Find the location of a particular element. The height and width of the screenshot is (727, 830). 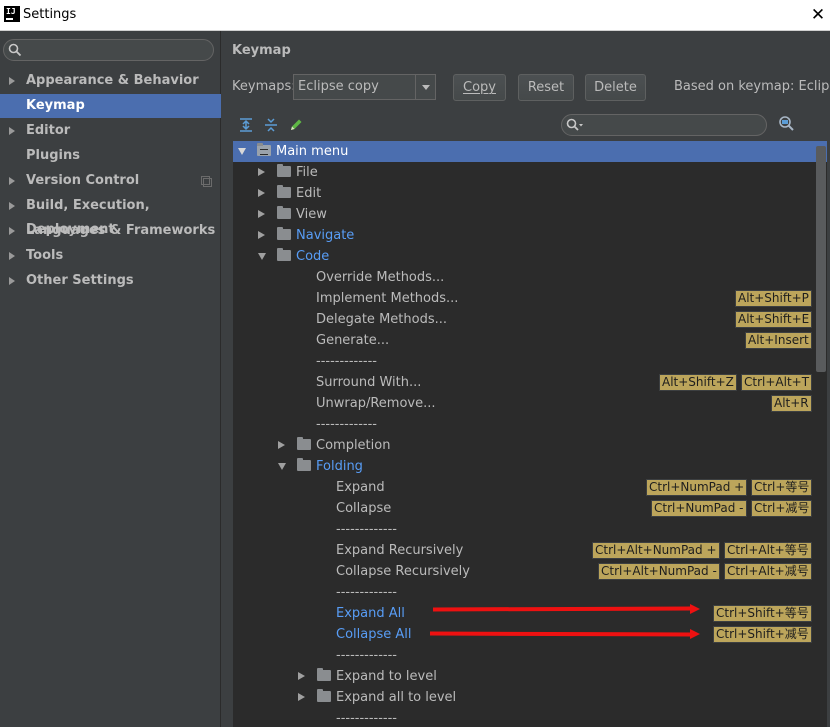

based-on-keymap-text: Based on keymap: Eclipse is located at coordinates (752, 86).